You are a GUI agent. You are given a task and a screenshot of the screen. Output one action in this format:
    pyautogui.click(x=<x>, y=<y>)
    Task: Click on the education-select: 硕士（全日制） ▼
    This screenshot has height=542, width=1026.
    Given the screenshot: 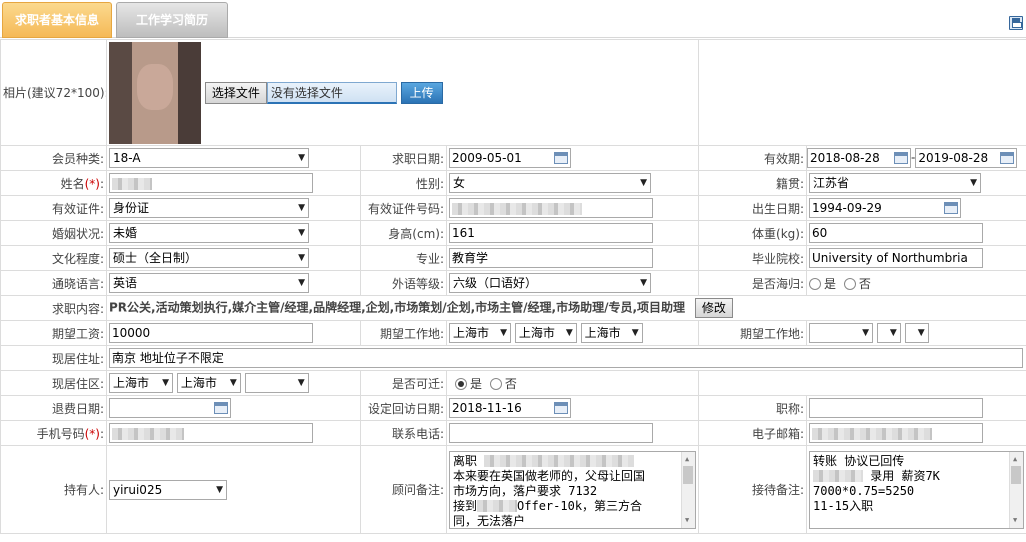 What is the action you would take?
    pyautogui.click(x=209, y=258)
    